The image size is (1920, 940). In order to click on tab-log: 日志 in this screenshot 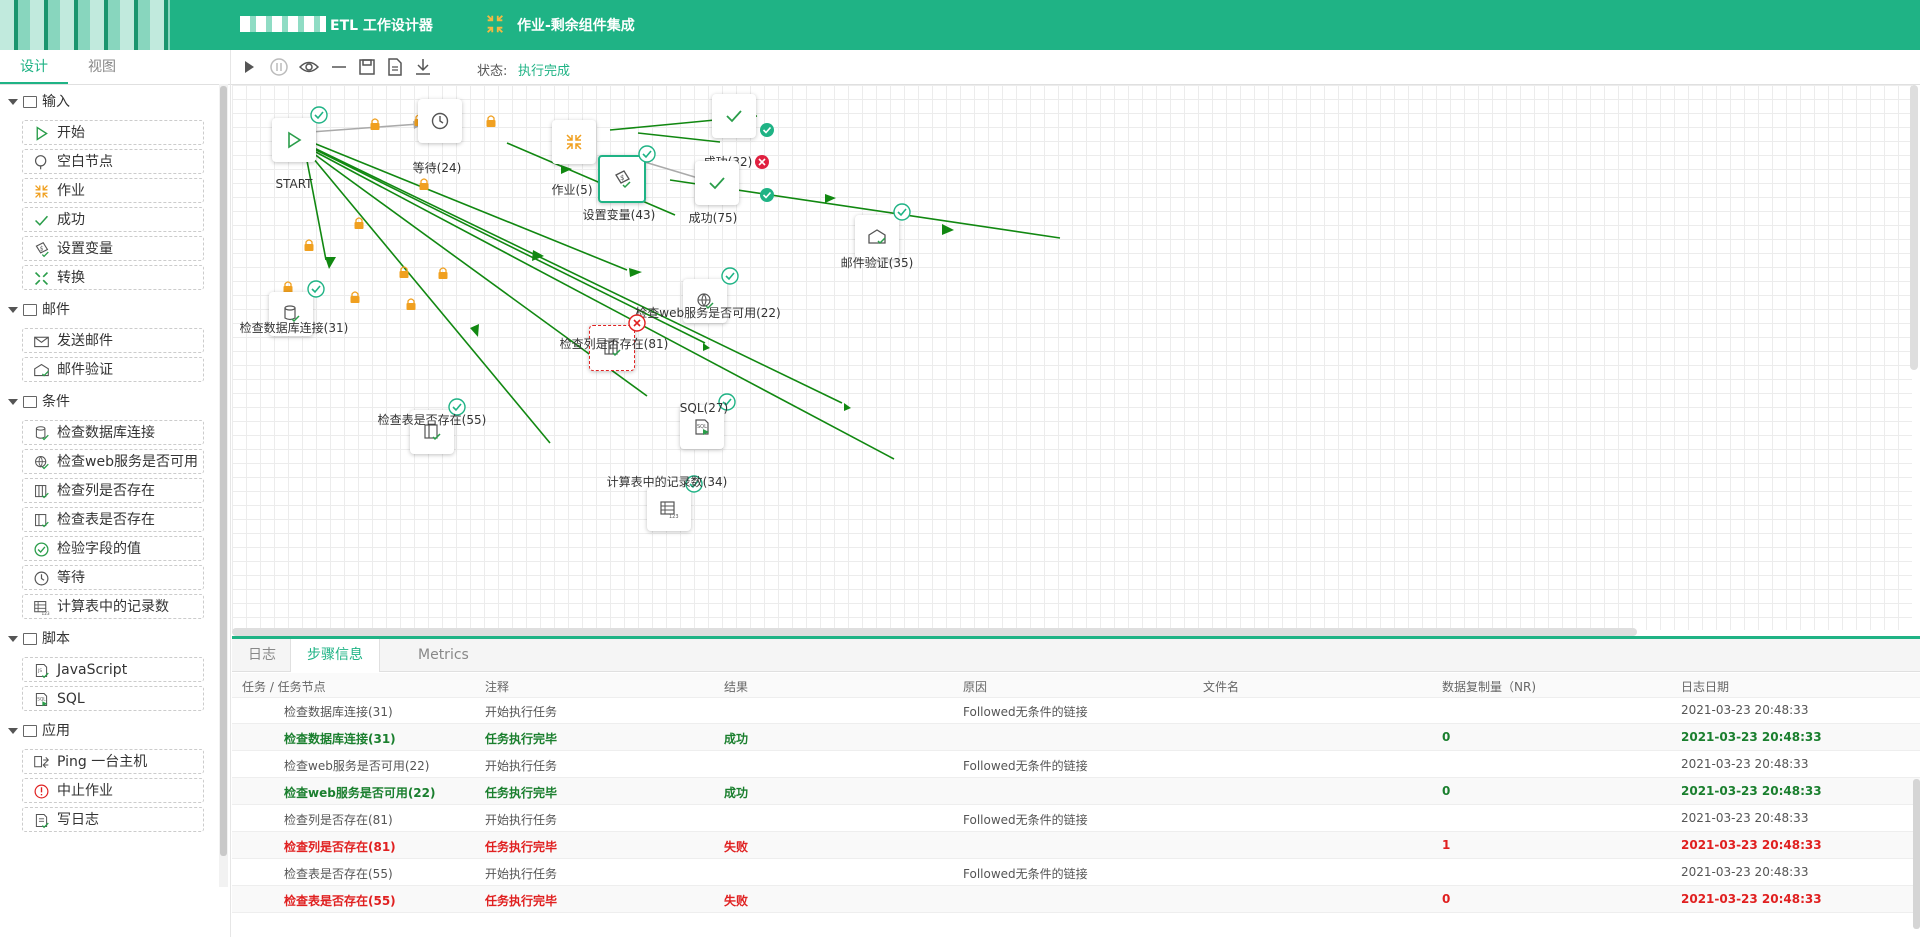, I will do `click(262, 655)`.